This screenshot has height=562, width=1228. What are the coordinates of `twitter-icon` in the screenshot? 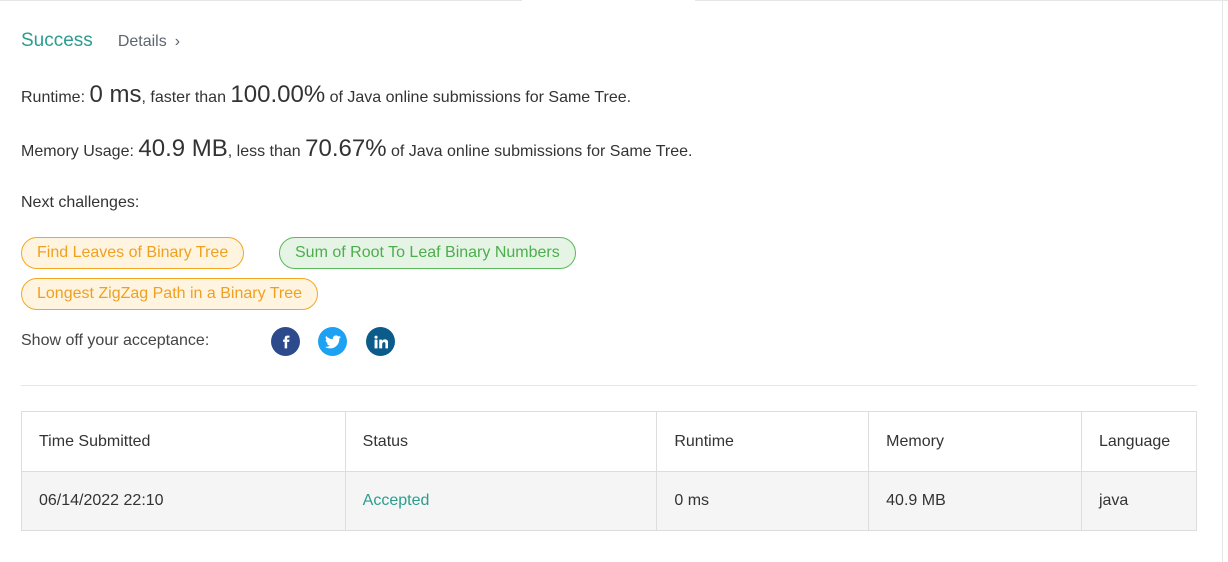 It's located at (332, 341).